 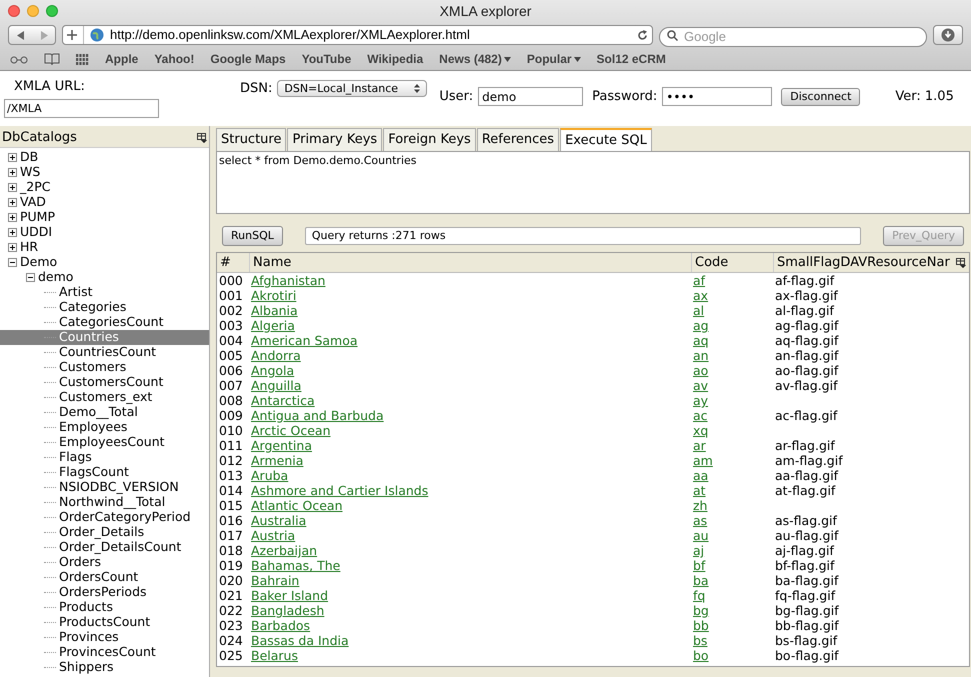 I want to click on back-forward-buttons, so click(x=32, y=35).